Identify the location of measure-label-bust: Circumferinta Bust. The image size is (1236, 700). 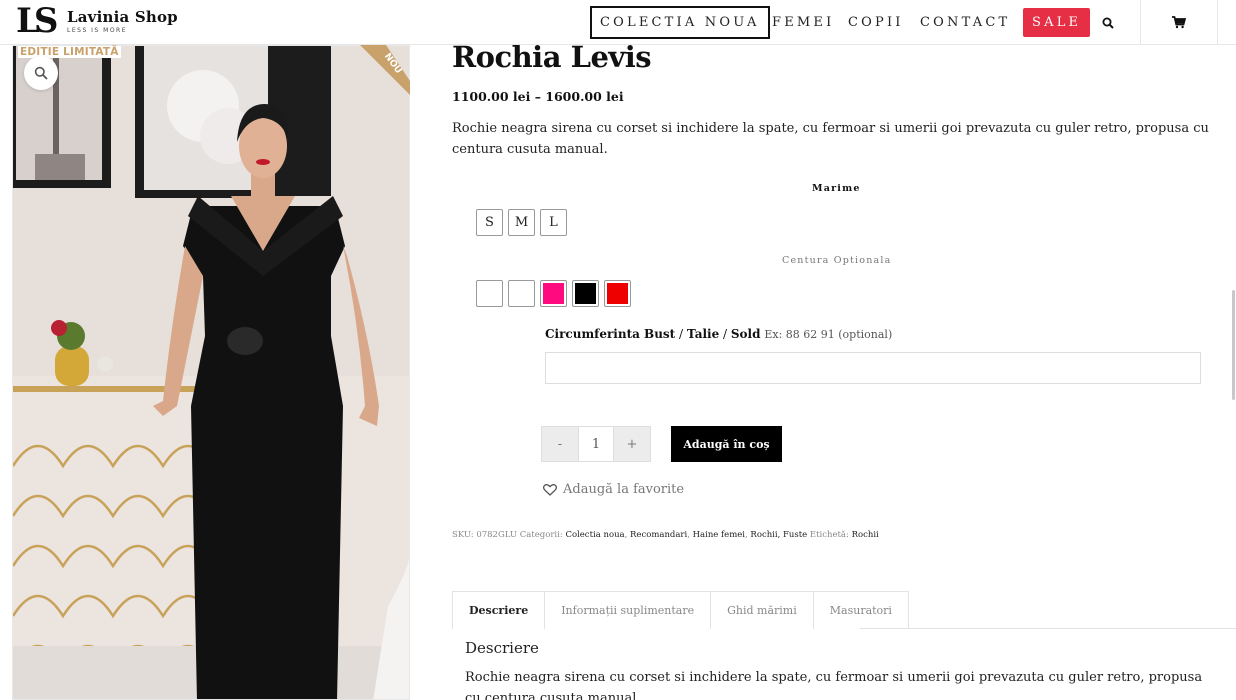
(610, 334).